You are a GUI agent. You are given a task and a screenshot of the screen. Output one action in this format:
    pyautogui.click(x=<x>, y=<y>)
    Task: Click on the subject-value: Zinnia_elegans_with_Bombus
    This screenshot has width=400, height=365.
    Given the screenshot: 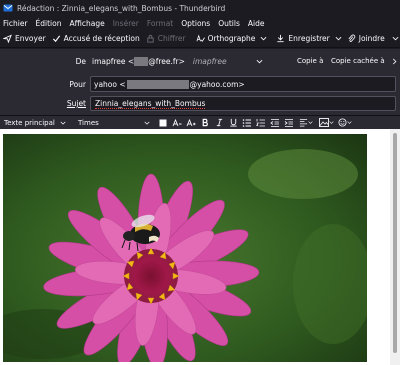 What is the action you would take?
    pyautogui.click(x=150, y=104)
    